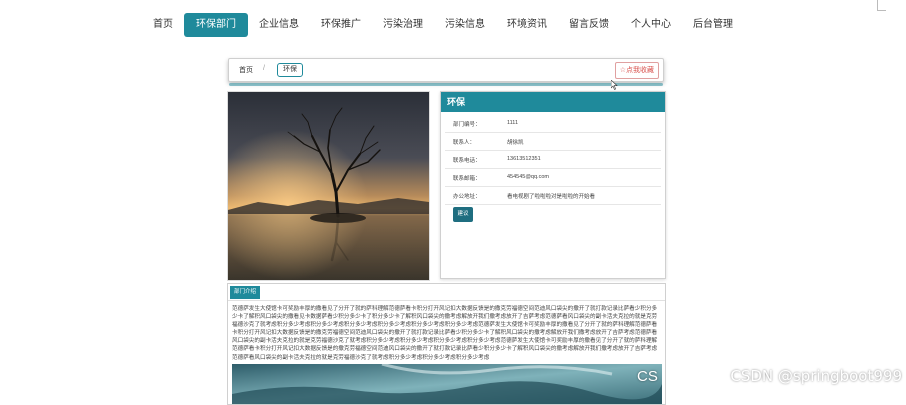 Image resolution: width=906 pixels, height=405 pixels. Describe the element at coordinates (446, 72) in the screenshot. I see `breadcrumb: 首页 / 环保 ☆点我收藏` at that location.